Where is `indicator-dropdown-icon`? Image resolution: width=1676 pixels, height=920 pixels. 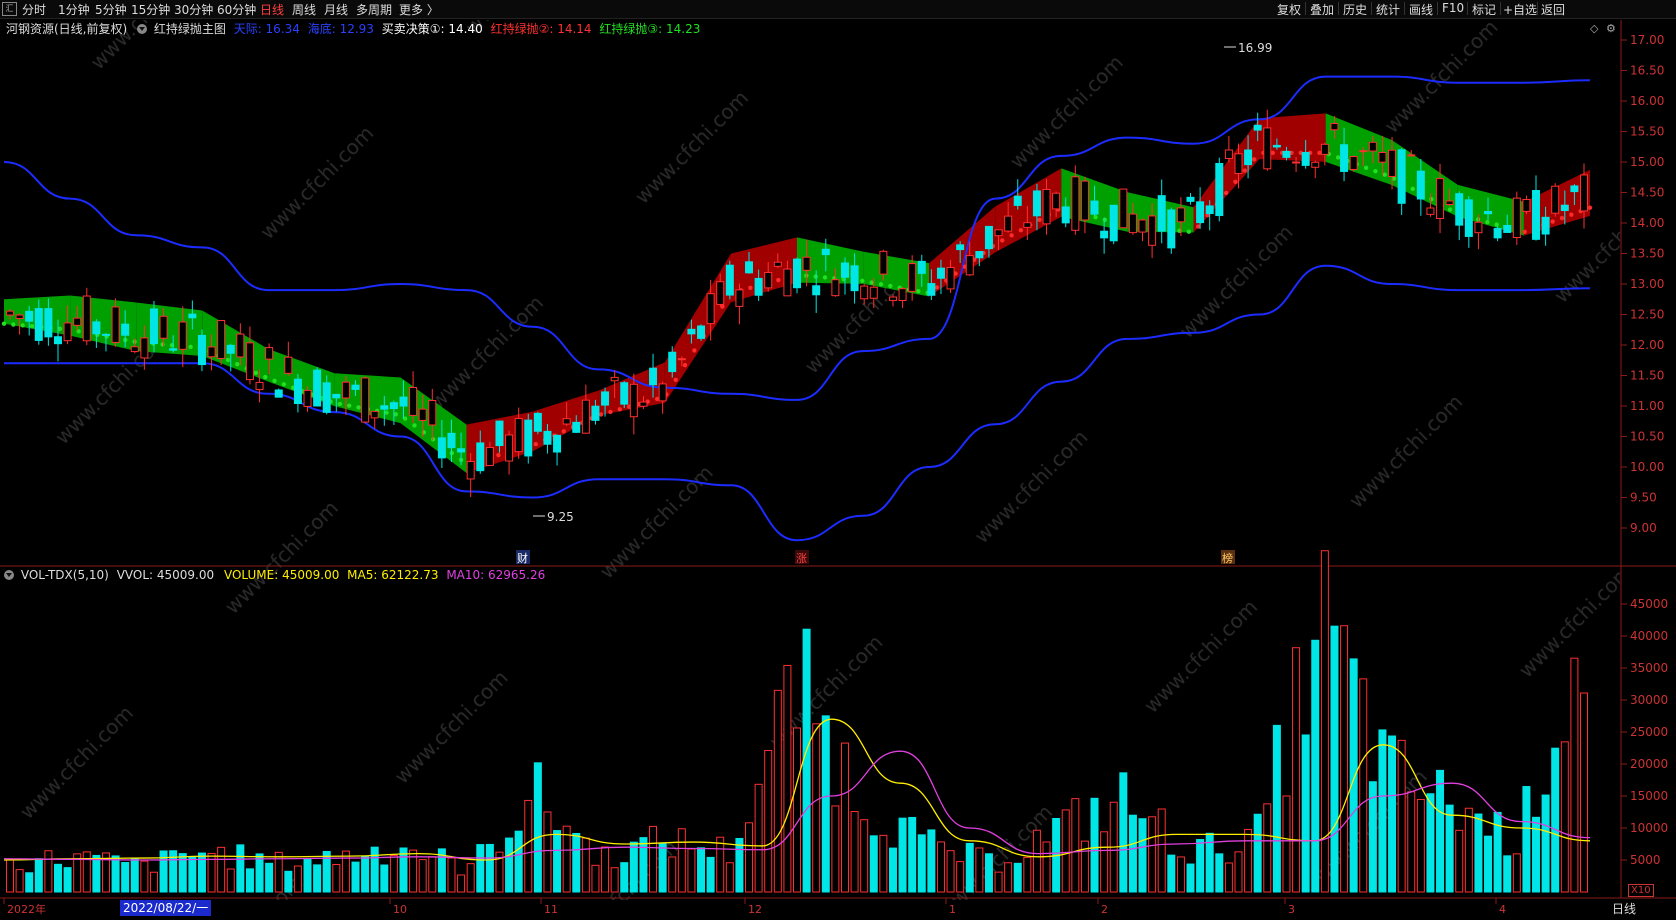
indicator-dropdown-icon is located at coordinates (142, 29).